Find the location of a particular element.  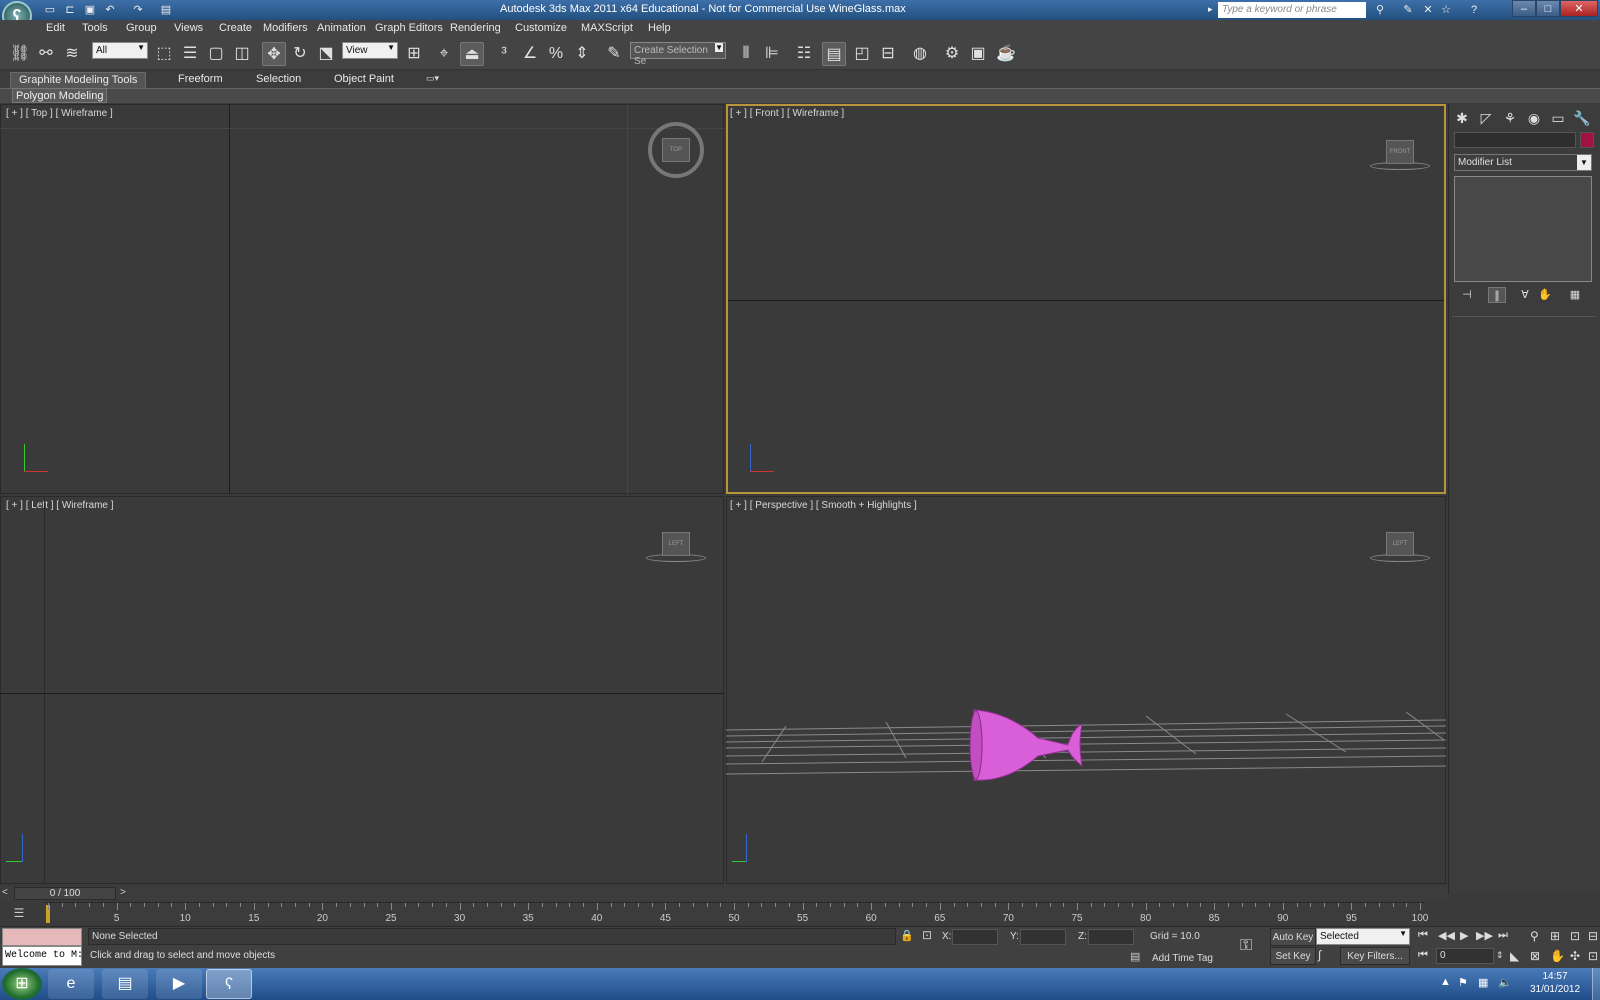

maximize-viewport-icon: ⊡ is located at coordinates (1593, 956).